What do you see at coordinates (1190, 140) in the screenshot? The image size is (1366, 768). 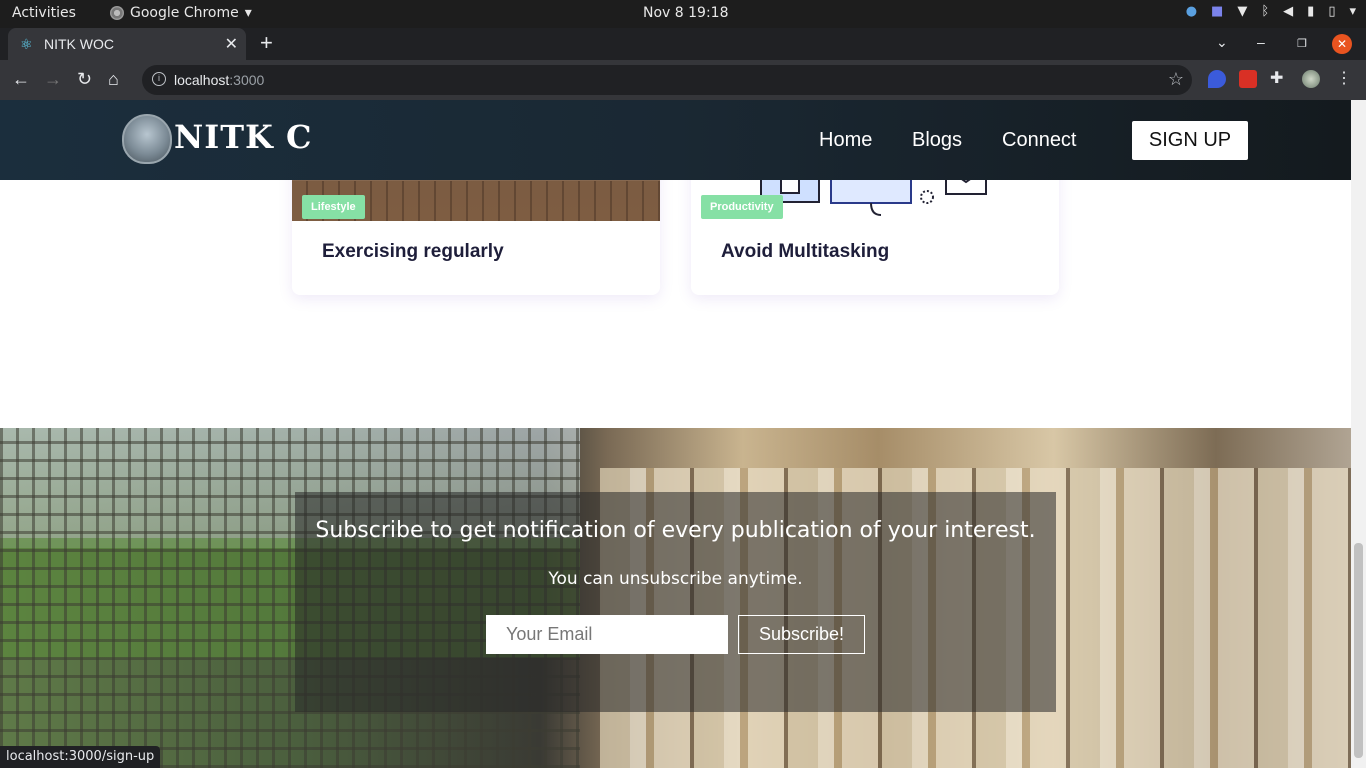 I see `sign-up-button: SIGN UP` at bounding box center [1190, 140].